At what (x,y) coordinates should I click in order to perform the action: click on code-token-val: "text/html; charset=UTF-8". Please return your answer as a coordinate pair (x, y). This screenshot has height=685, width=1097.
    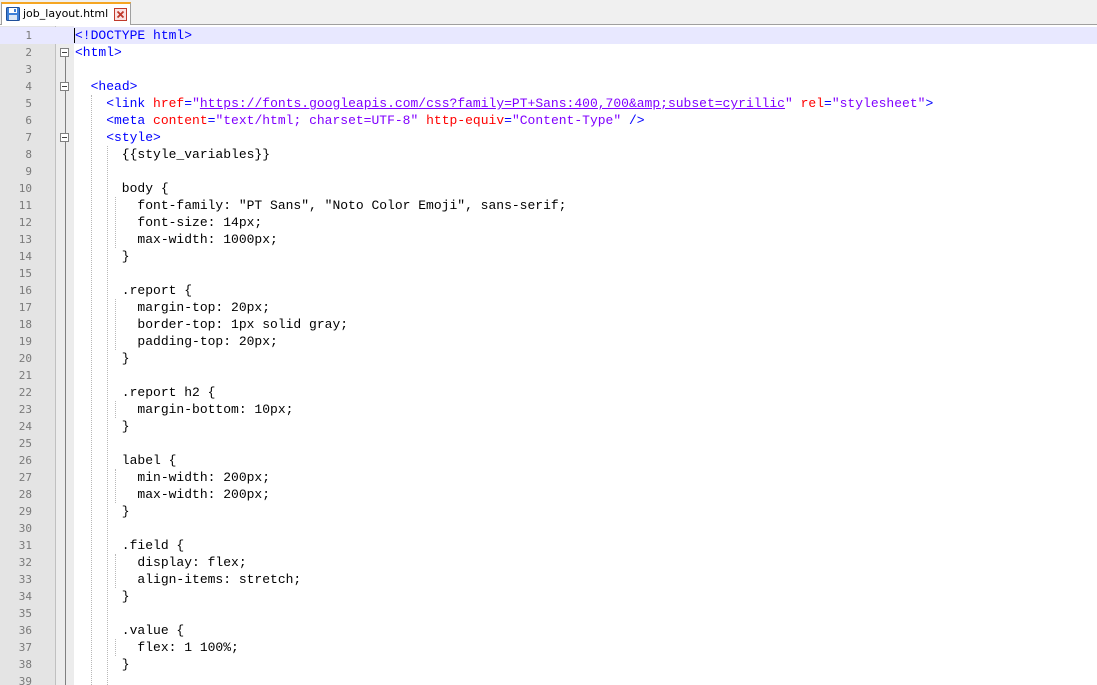
    Looking at the image, I should click on (317, 120).